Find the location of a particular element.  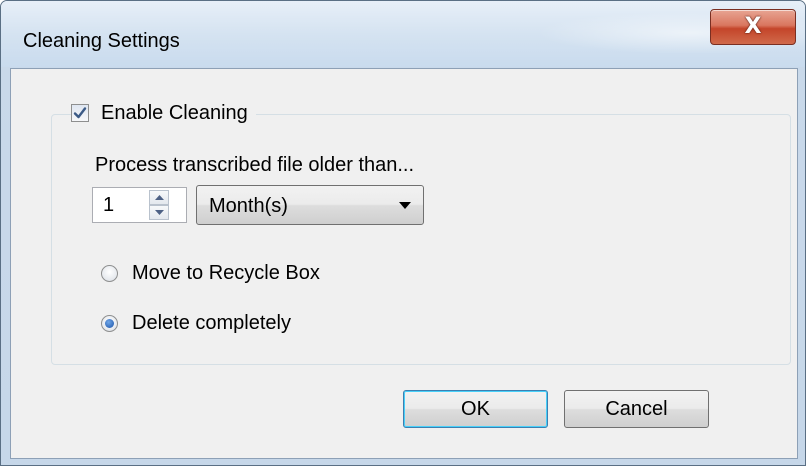

close-icon: X is located at coordinates (753, 26).